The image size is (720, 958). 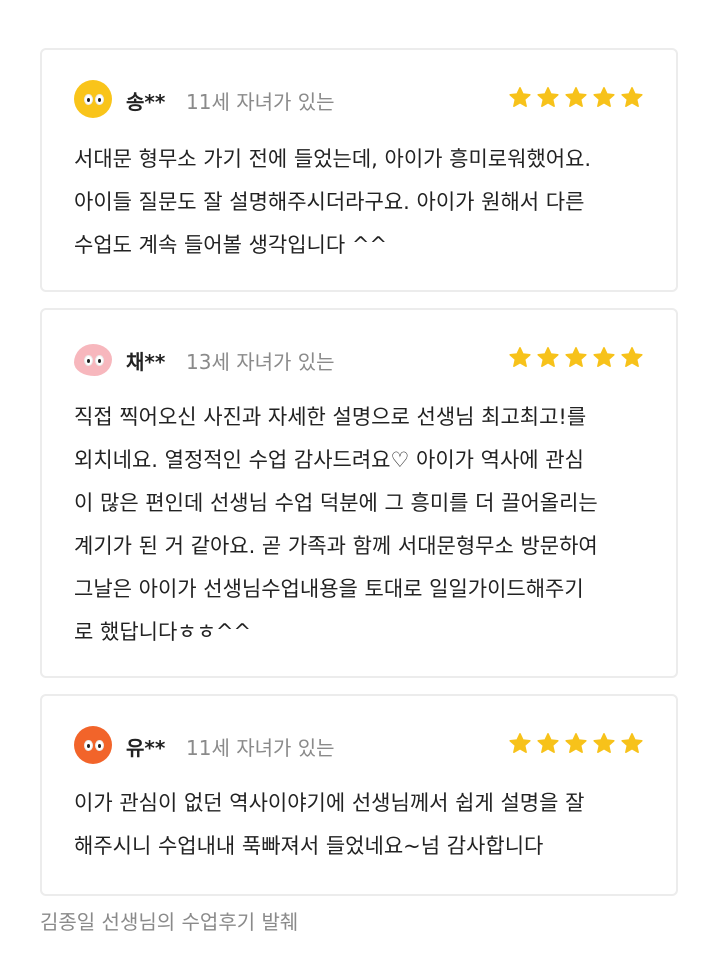 What do you see at coordinates (359, 359) in the screenshot?
I see `review-header: 채** 13세 자녀가 있는` at bounding box center [359, 359].